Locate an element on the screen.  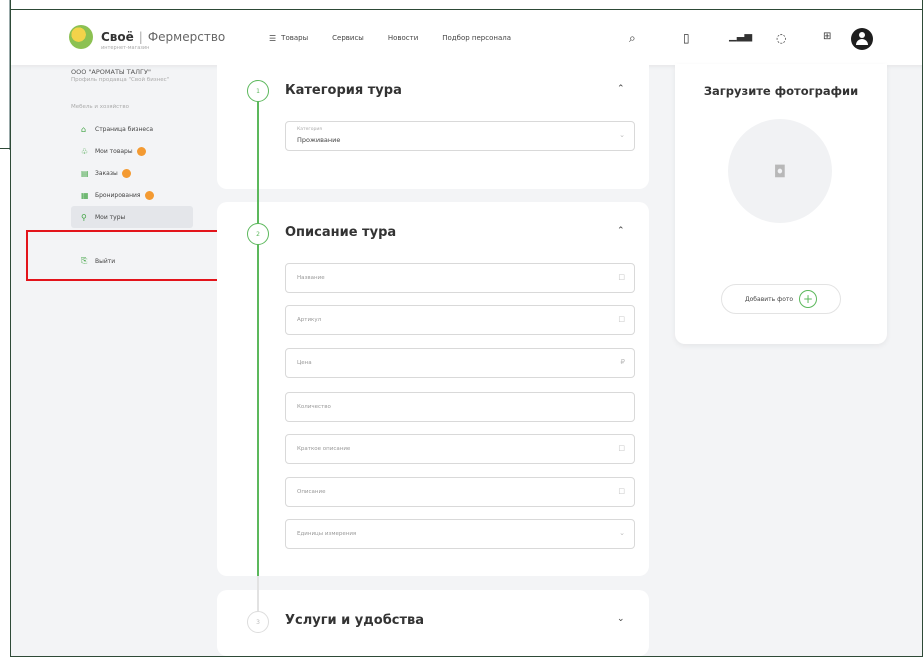
photo-title: Загрузите фотографии is located at coordinates (781, 91).